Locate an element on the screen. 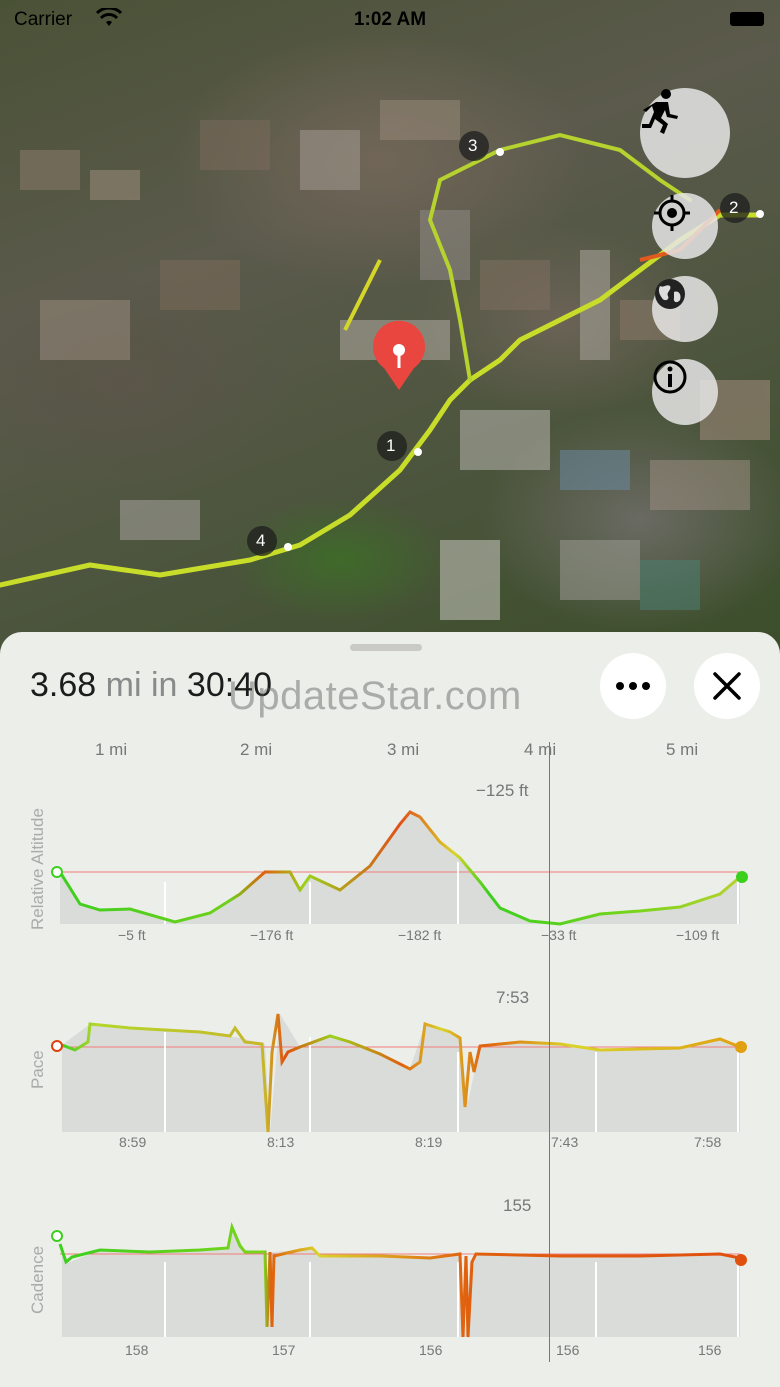 The image size is (780, 1387). activity-mode-button is located at coordinates (685, 133).